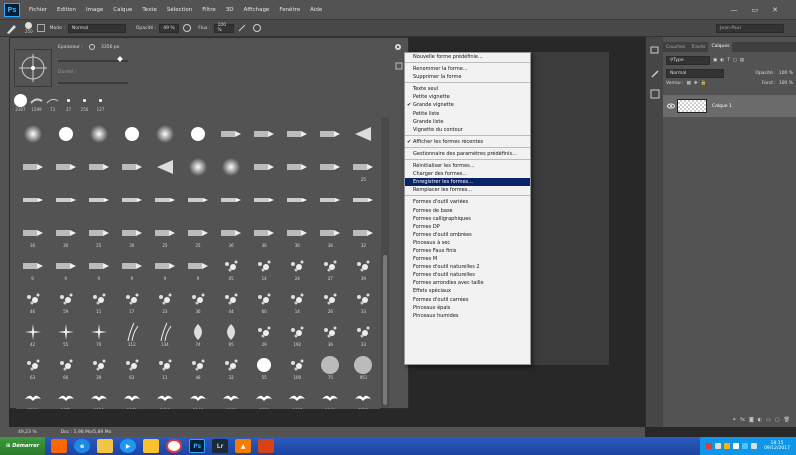 This screenshot has height=455, width=796. Describe the element at coordinates (231, 298) in the screenshot. I see `brush-preset: 44` at that location.